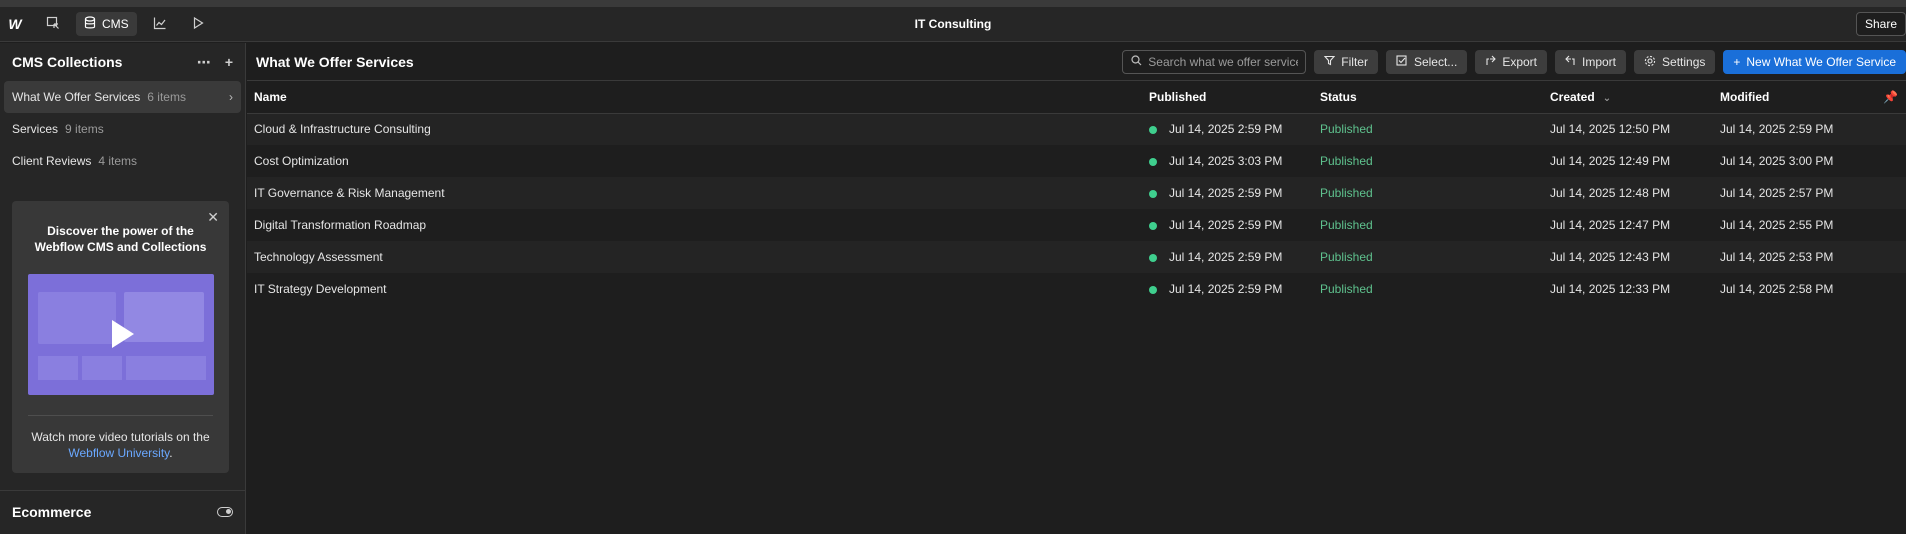  What do you see at coordinates (1821, 62) in the screenshot?
I see `new-item-label: New What We Offer Service` at bounding box center [1821, 62].